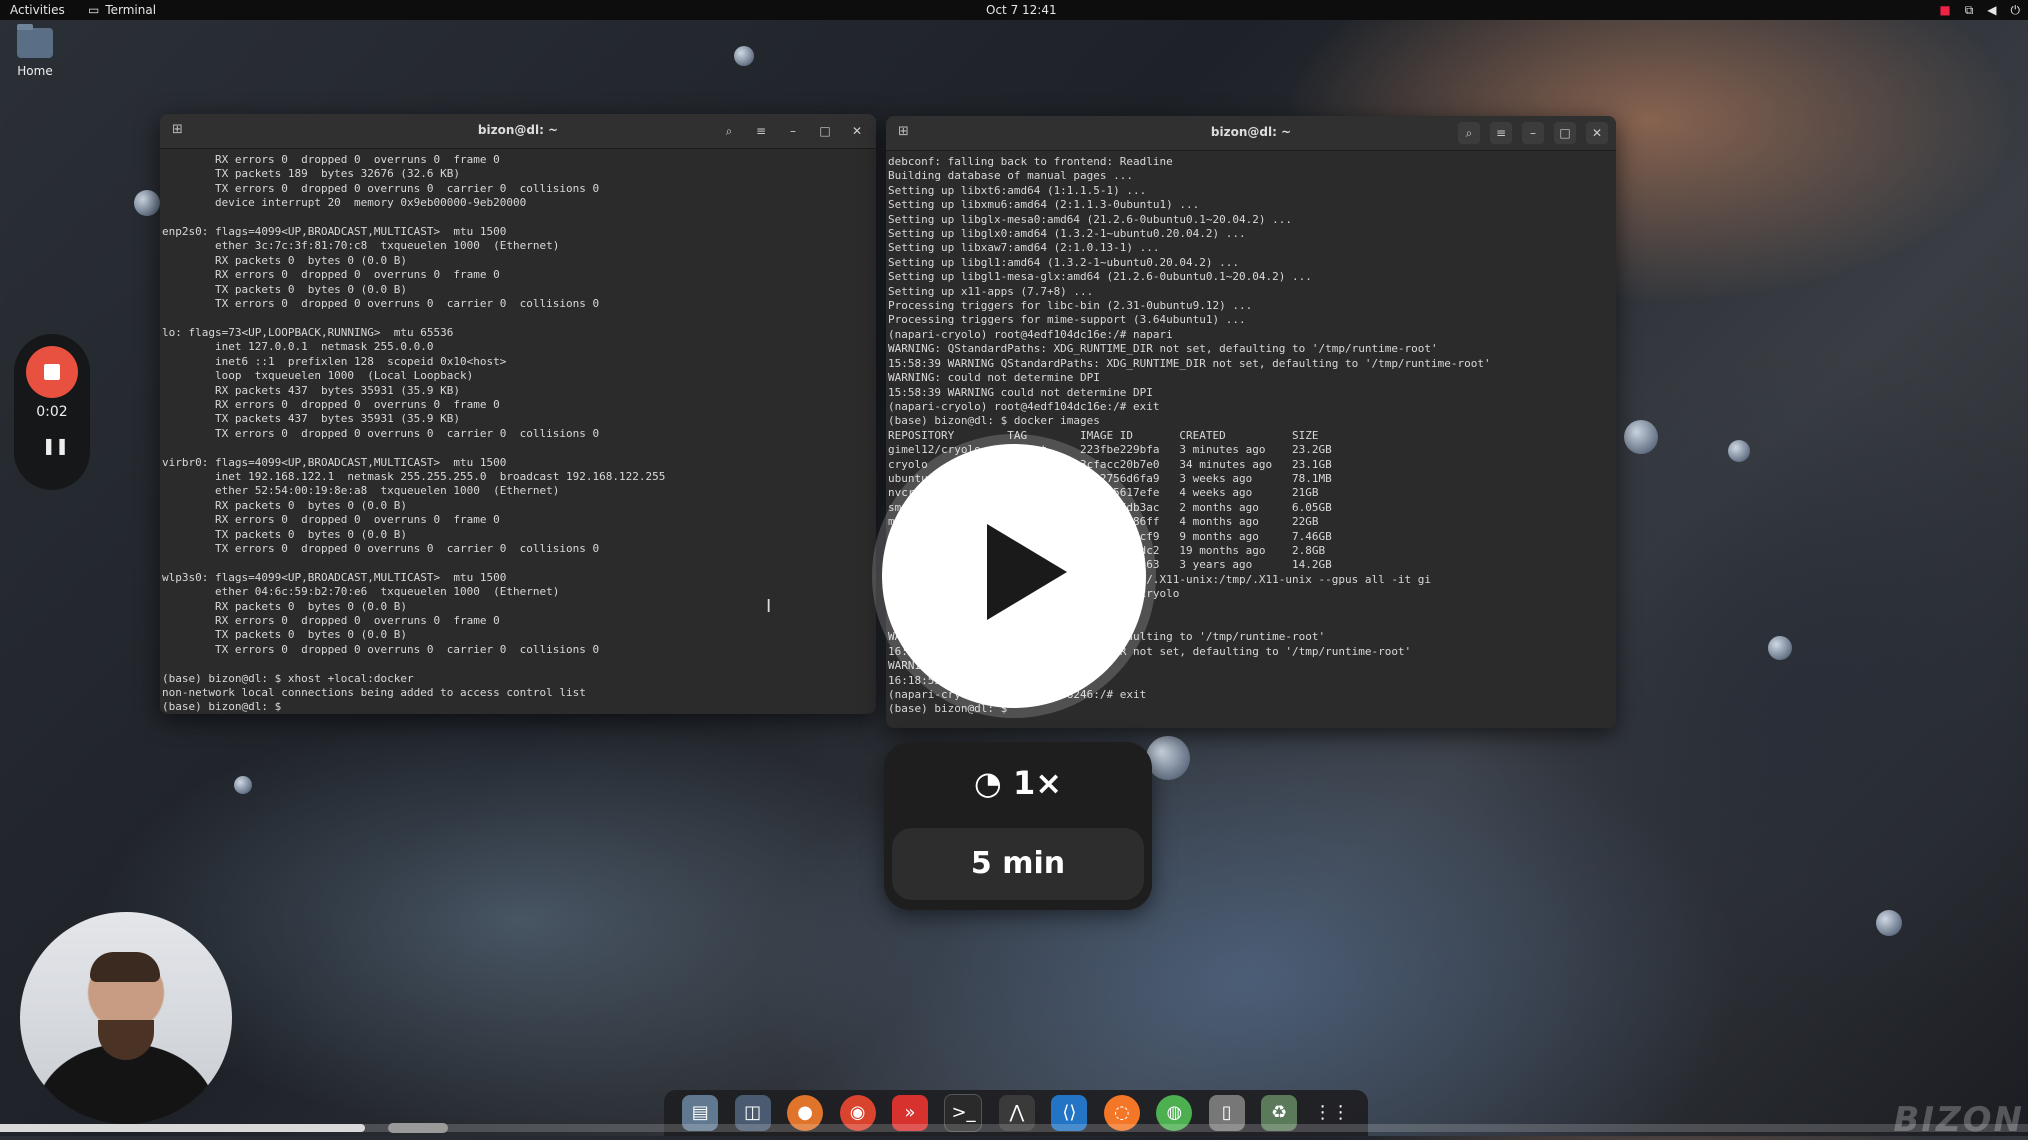 This screenshot has height=1140, width=2028. Describe the element at coordinates (183, 1128) in the screenshot. I see `progress-fill` at that location.